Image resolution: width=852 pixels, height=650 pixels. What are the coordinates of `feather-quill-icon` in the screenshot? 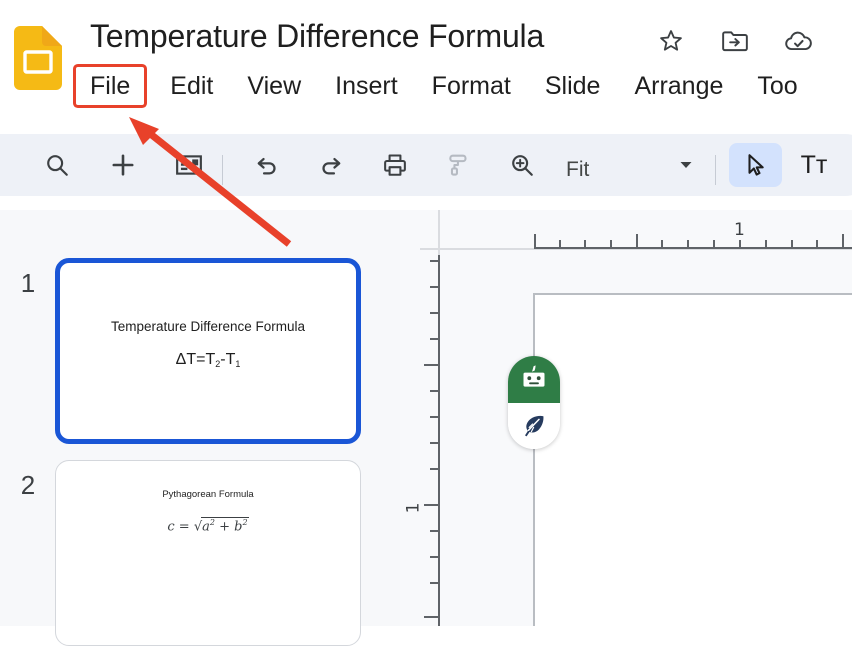 It's located at (534, 426).